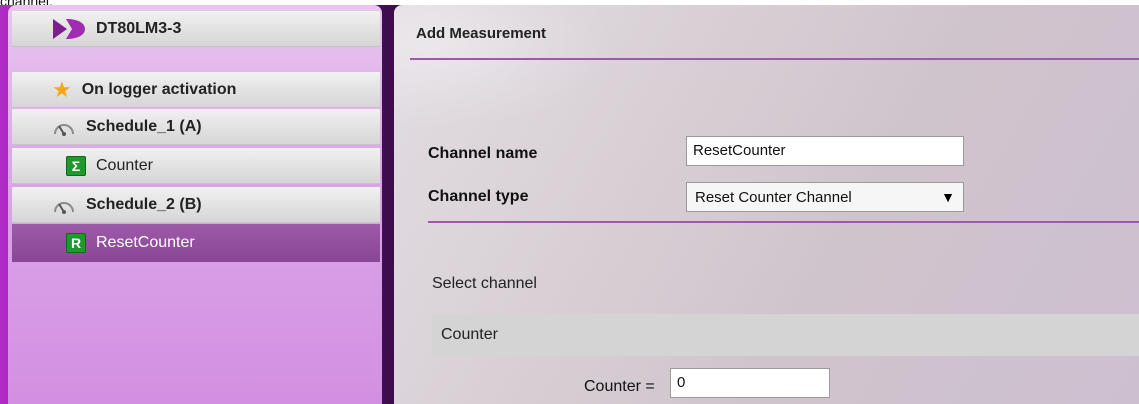 The image size is (1139, 404). What do you see at coordinates (948, 197) in the screenshot?
I see `dropdown-arrow-icon: ▼` at bounding box center [948, 197].